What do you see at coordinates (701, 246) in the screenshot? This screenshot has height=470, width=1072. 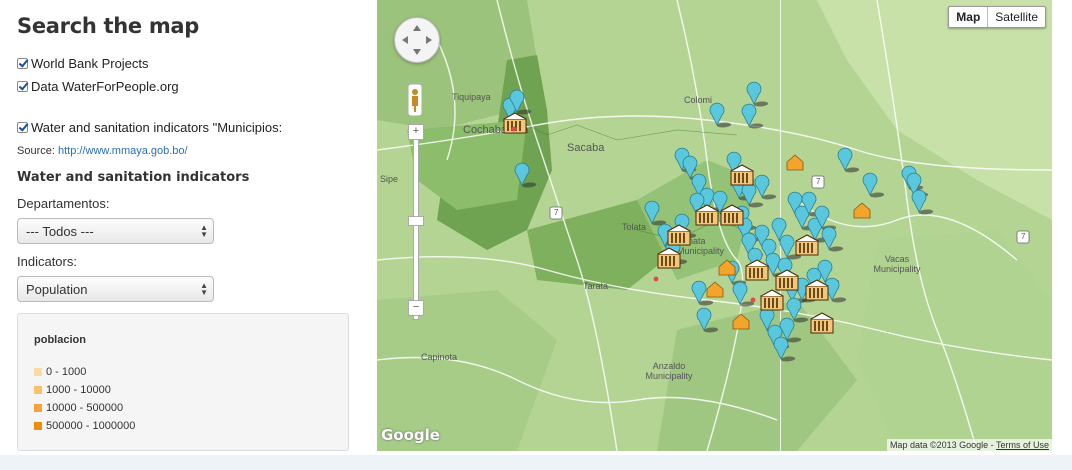 I see `place-label: Punata Municipality` at bounding box center [701, 246].